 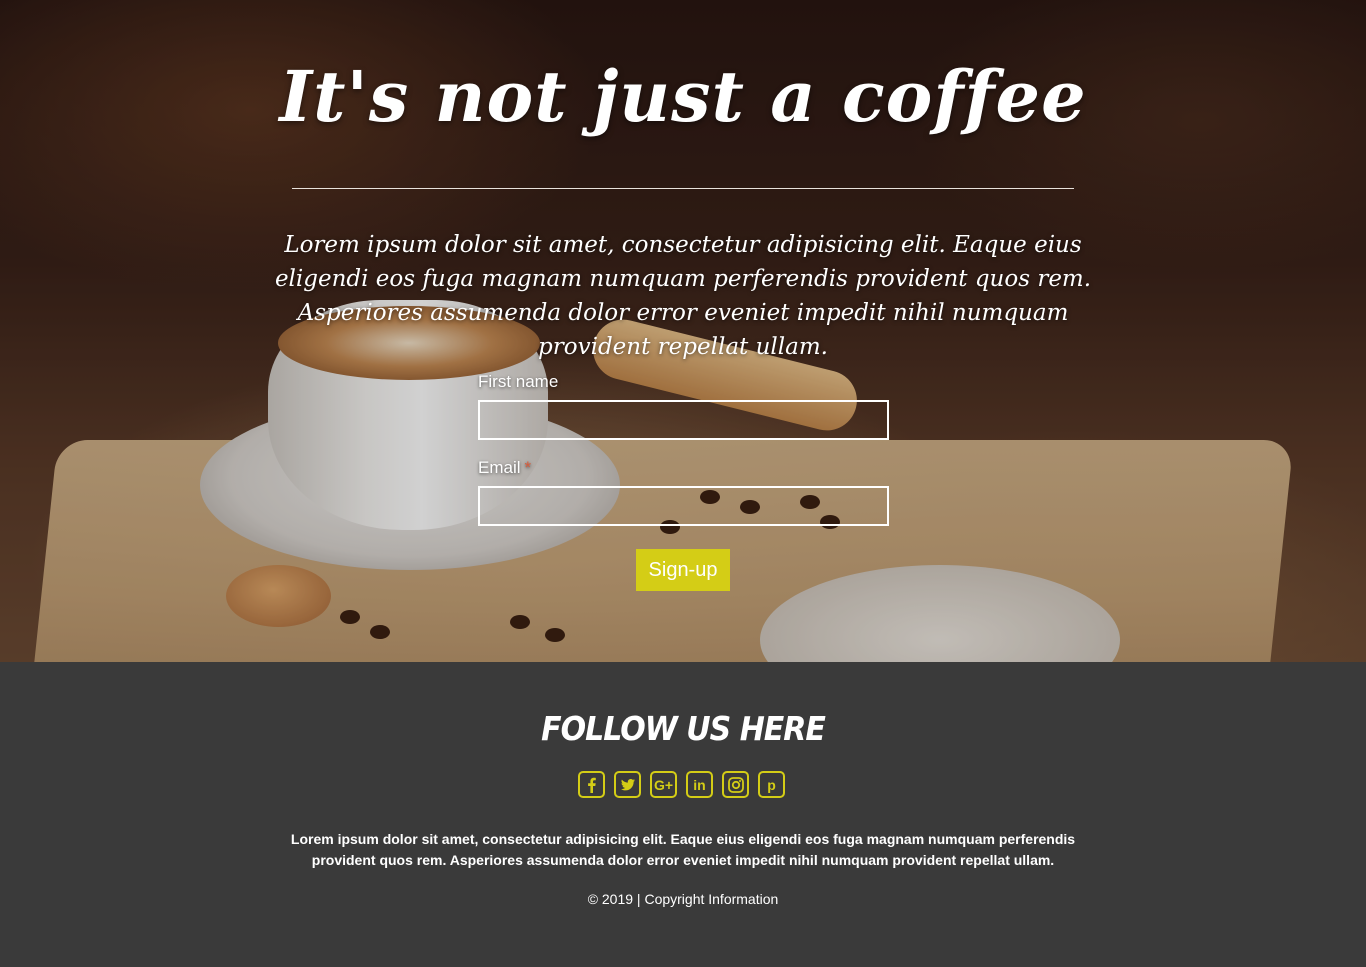 What do you see at coordinates (683, 570) in the screenshot?
I see `signup-button: Sign-up` at bounding box center [683, 570].